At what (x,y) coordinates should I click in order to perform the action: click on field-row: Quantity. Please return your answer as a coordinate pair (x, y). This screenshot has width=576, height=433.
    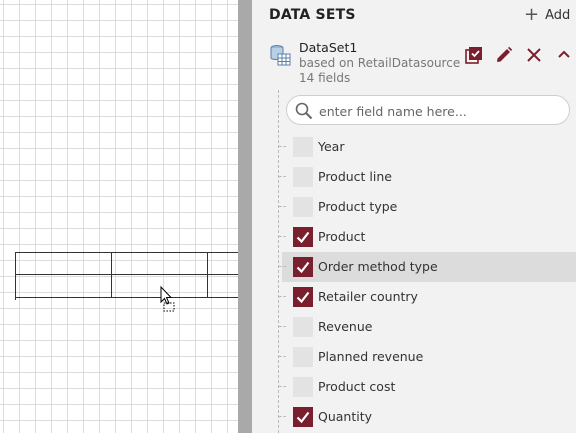
    Looking at the image, I should click on (427, 417).